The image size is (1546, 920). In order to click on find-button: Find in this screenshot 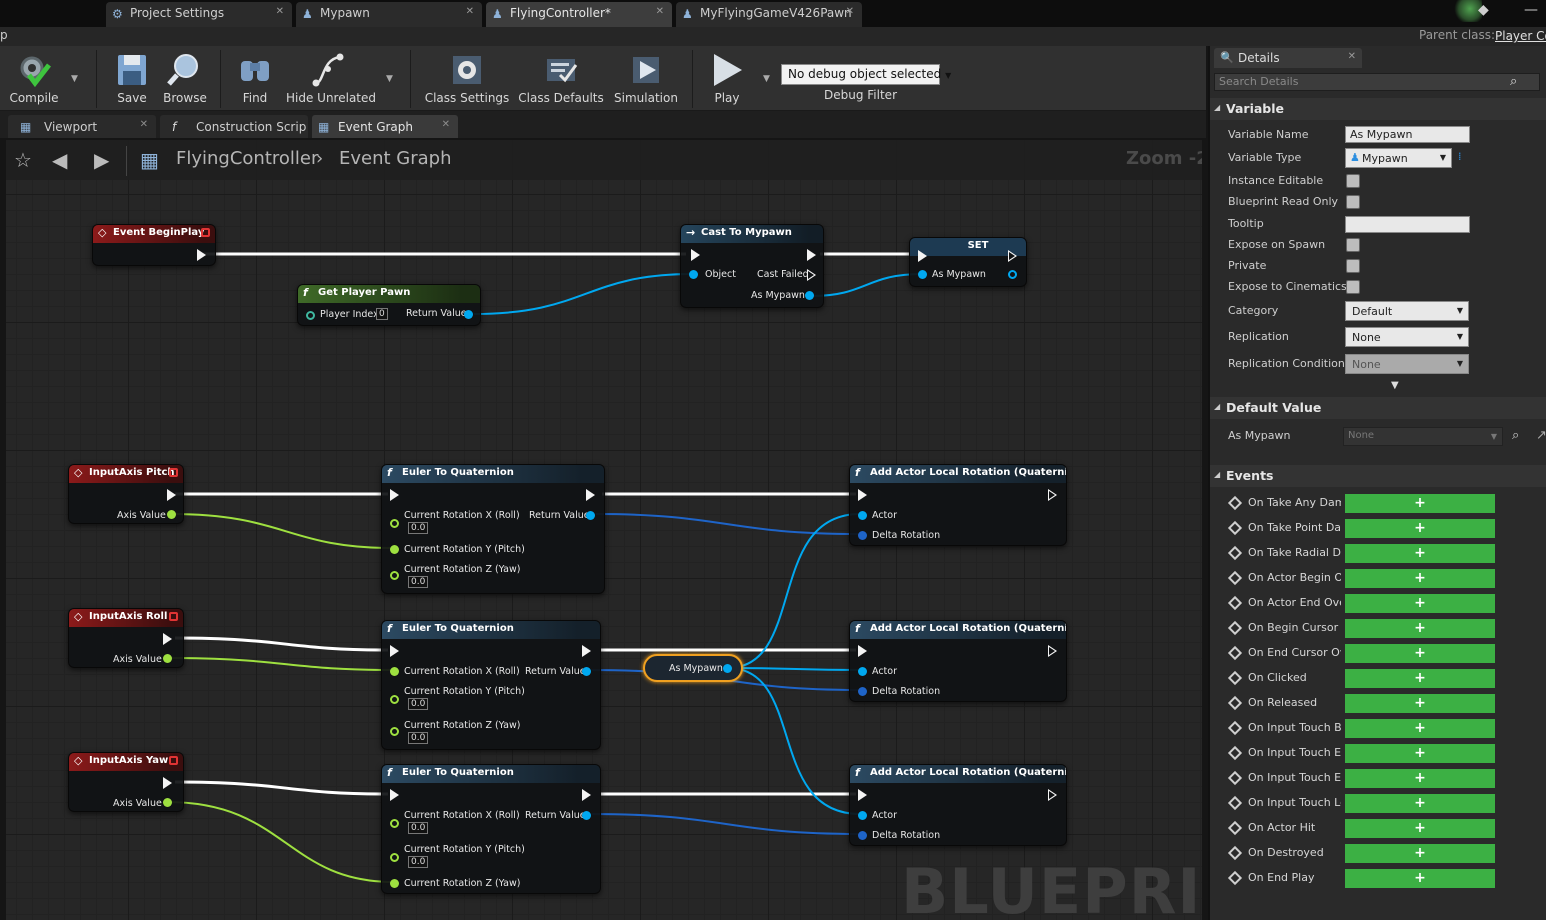, I will do `click(255, 78)`.